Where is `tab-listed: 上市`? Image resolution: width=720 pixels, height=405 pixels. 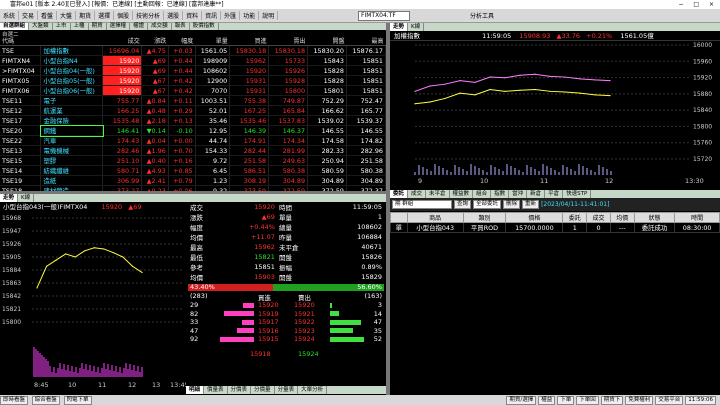 tab-listed: 上市 is located at coordinates (62, 26).